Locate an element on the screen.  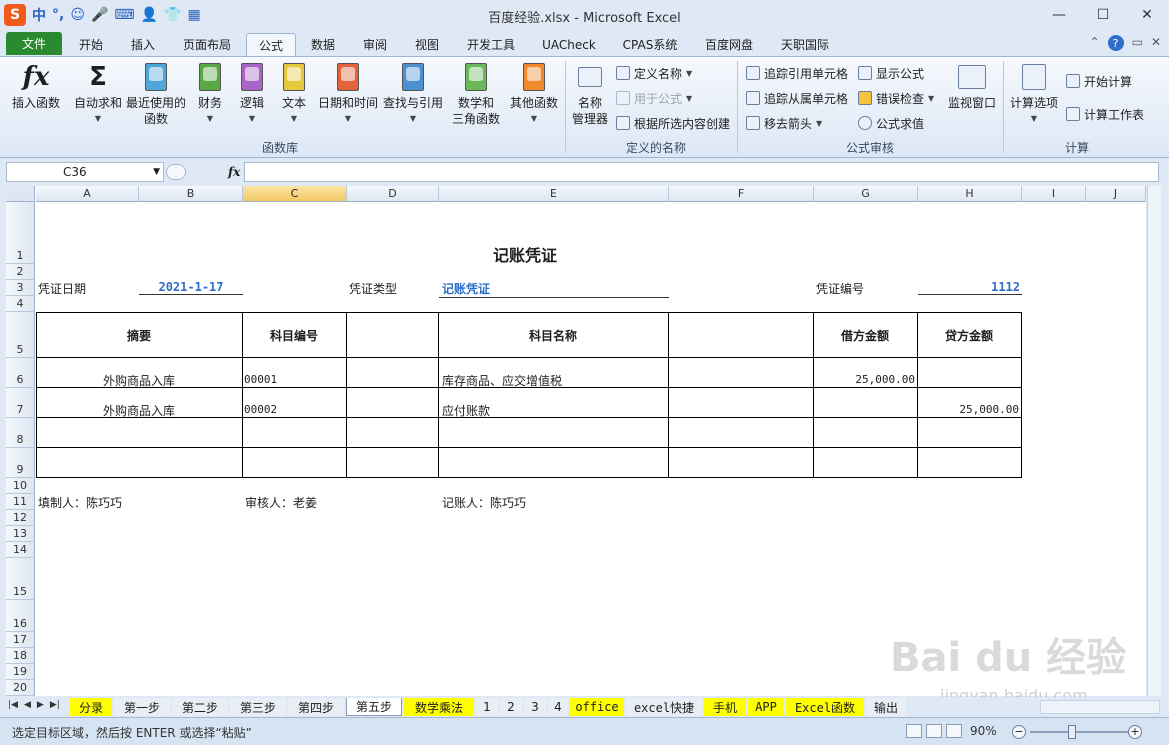
tab-data: 数据 is located at coordinates (323, 44).